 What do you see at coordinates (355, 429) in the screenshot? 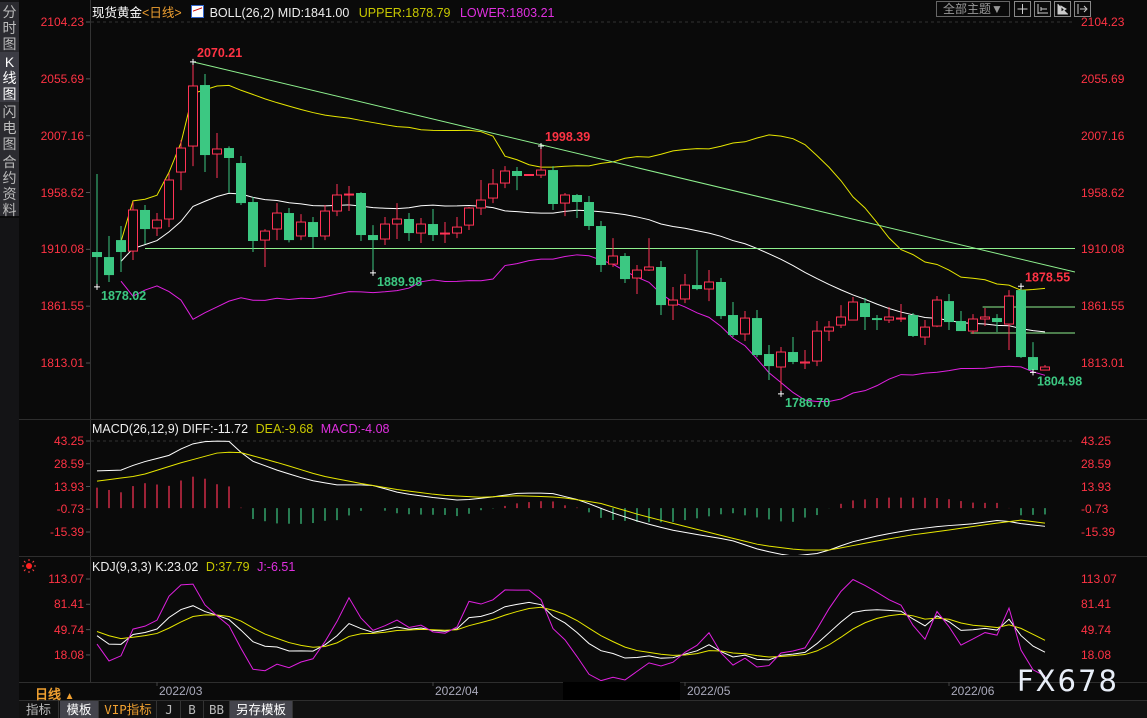
I see `macd-value: MACD:-4.08` at bounding box center [355, 429].